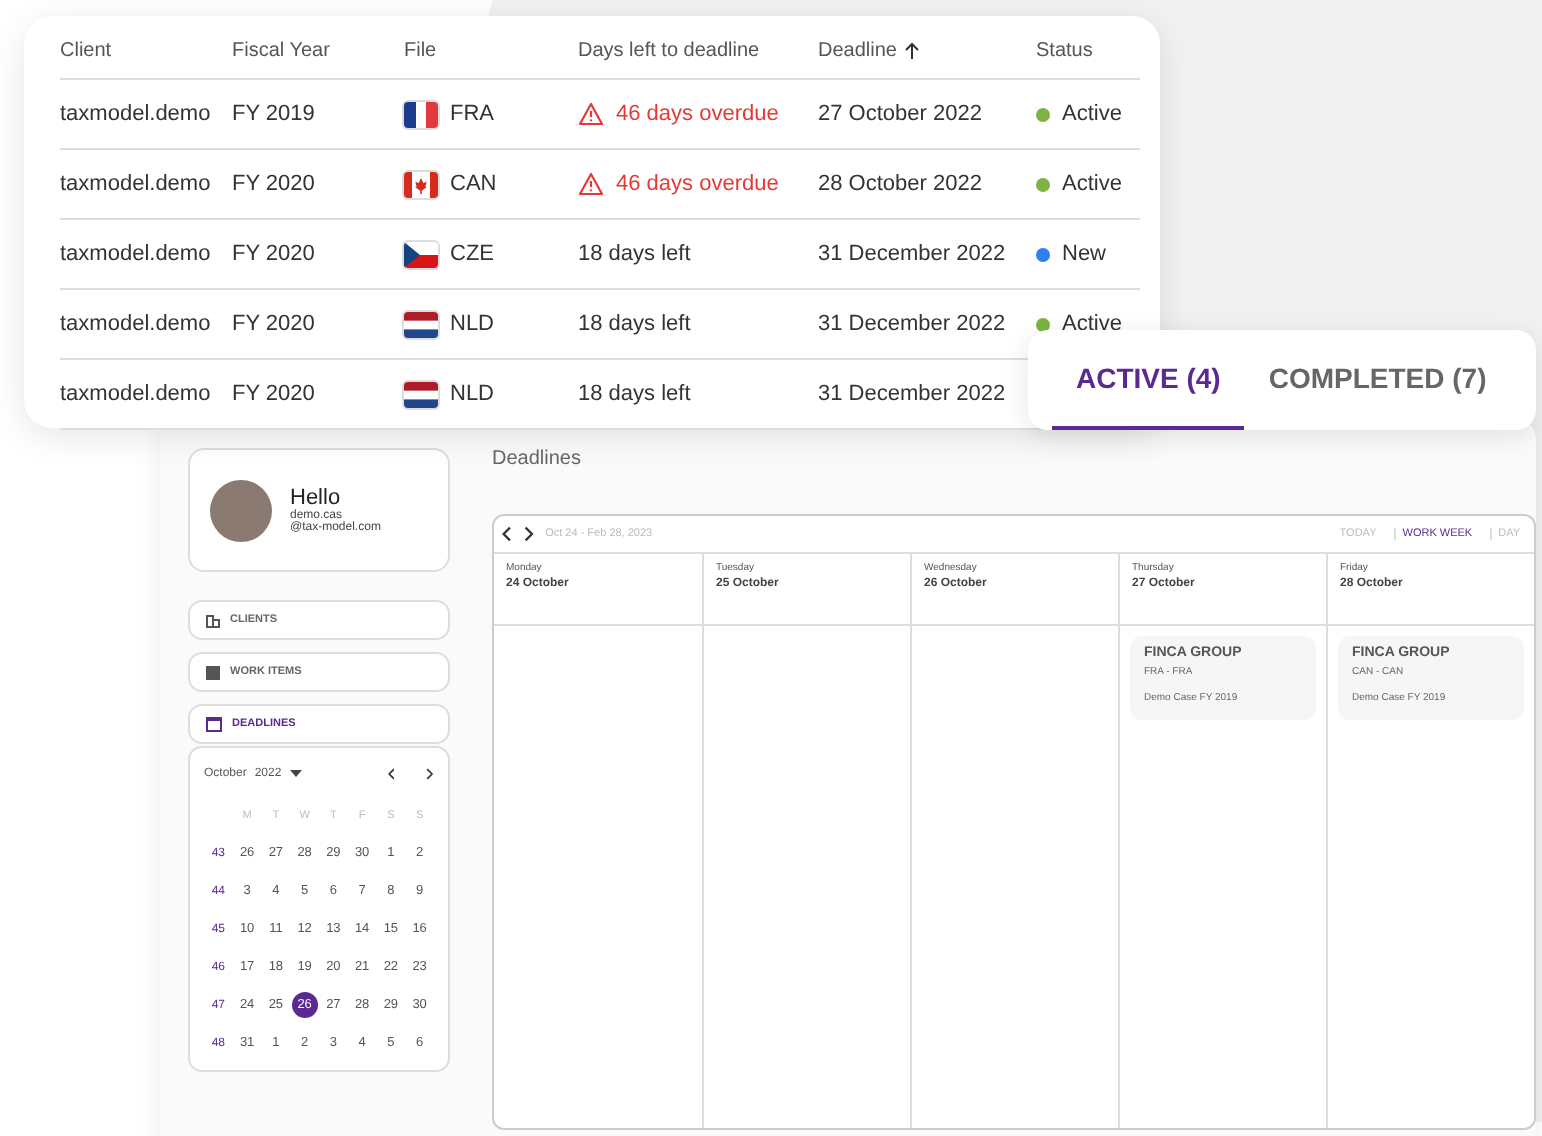  I want to click on next-month-icon, so click(430, 774).